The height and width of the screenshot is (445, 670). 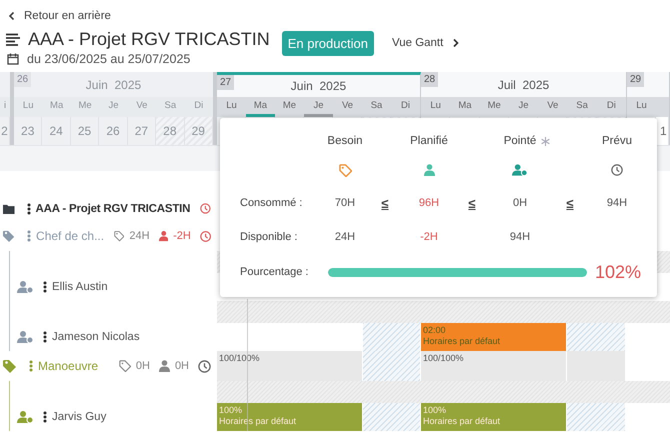 I want to click on date-label: 29, so click(x=198, y=131).